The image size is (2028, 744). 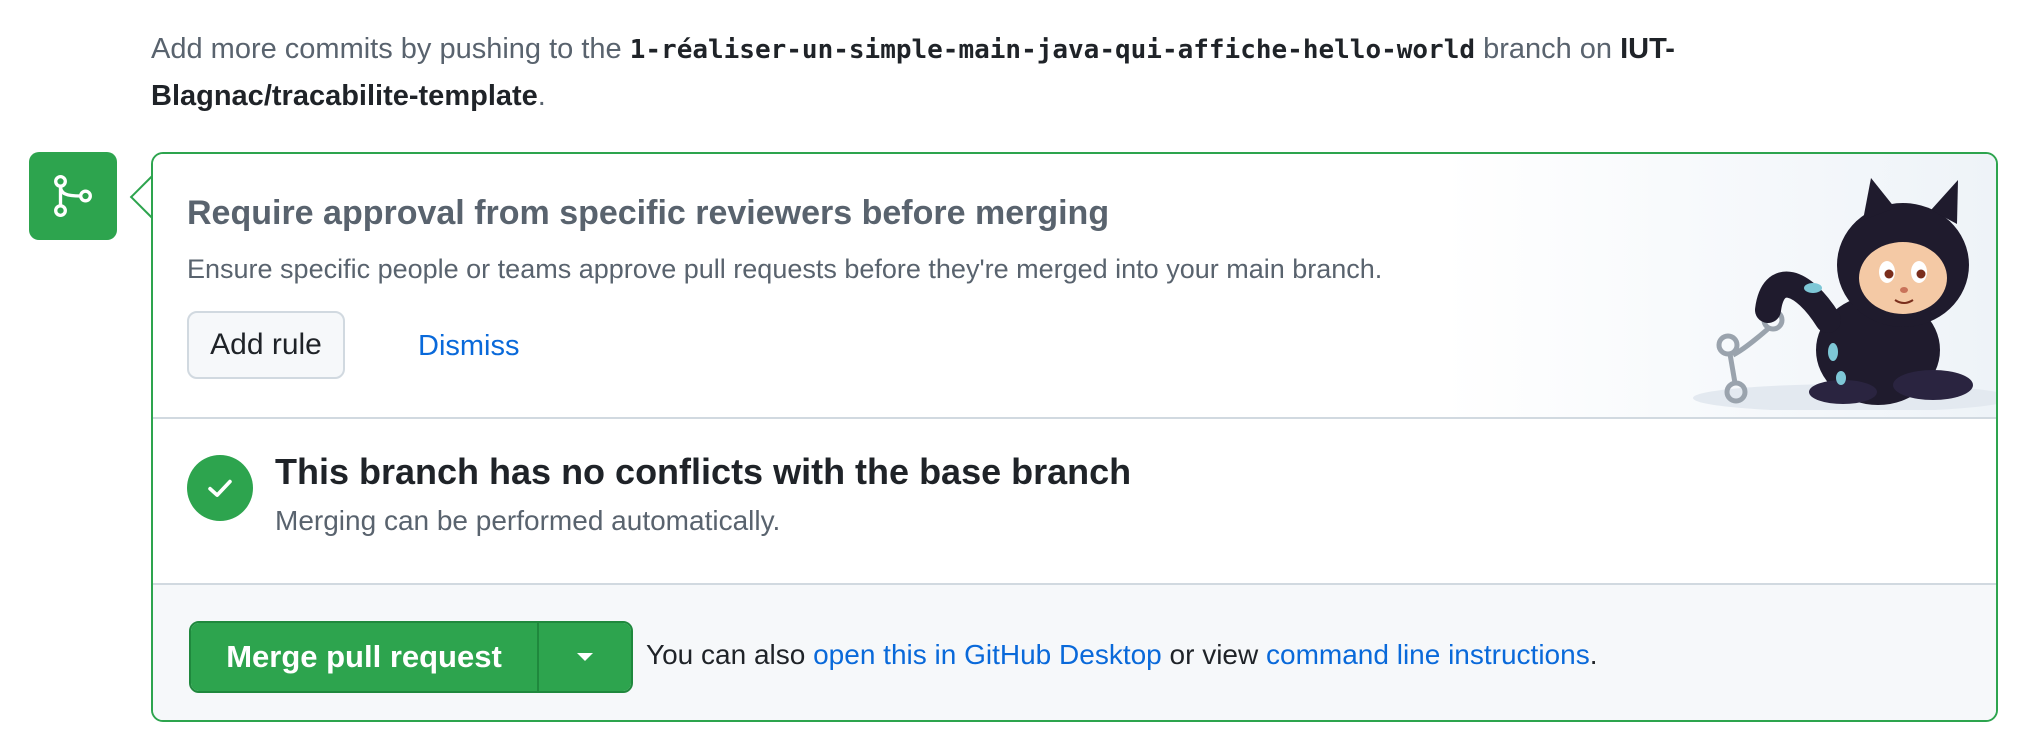 What do you see at coordinates (364, 657) in the screenshot?
I see `merge-pull-request-button: Merge pull request` at bounding box center [364, 657].